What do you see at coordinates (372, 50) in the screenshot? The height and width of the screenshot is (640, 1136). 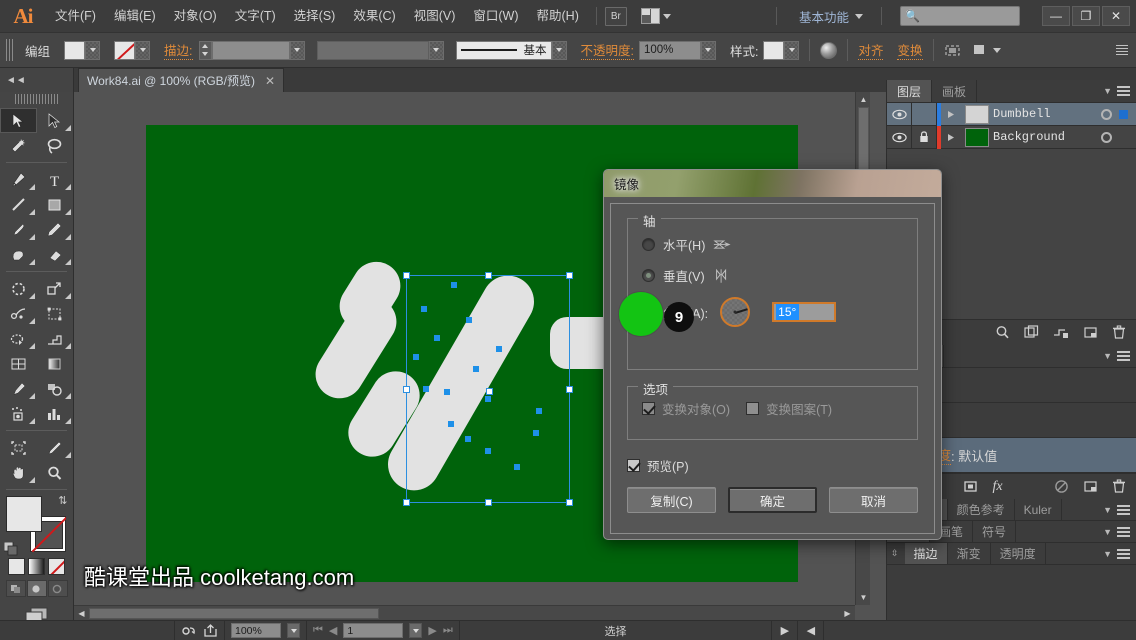 I see `variable-width-field` at bounding box center [372, 50].